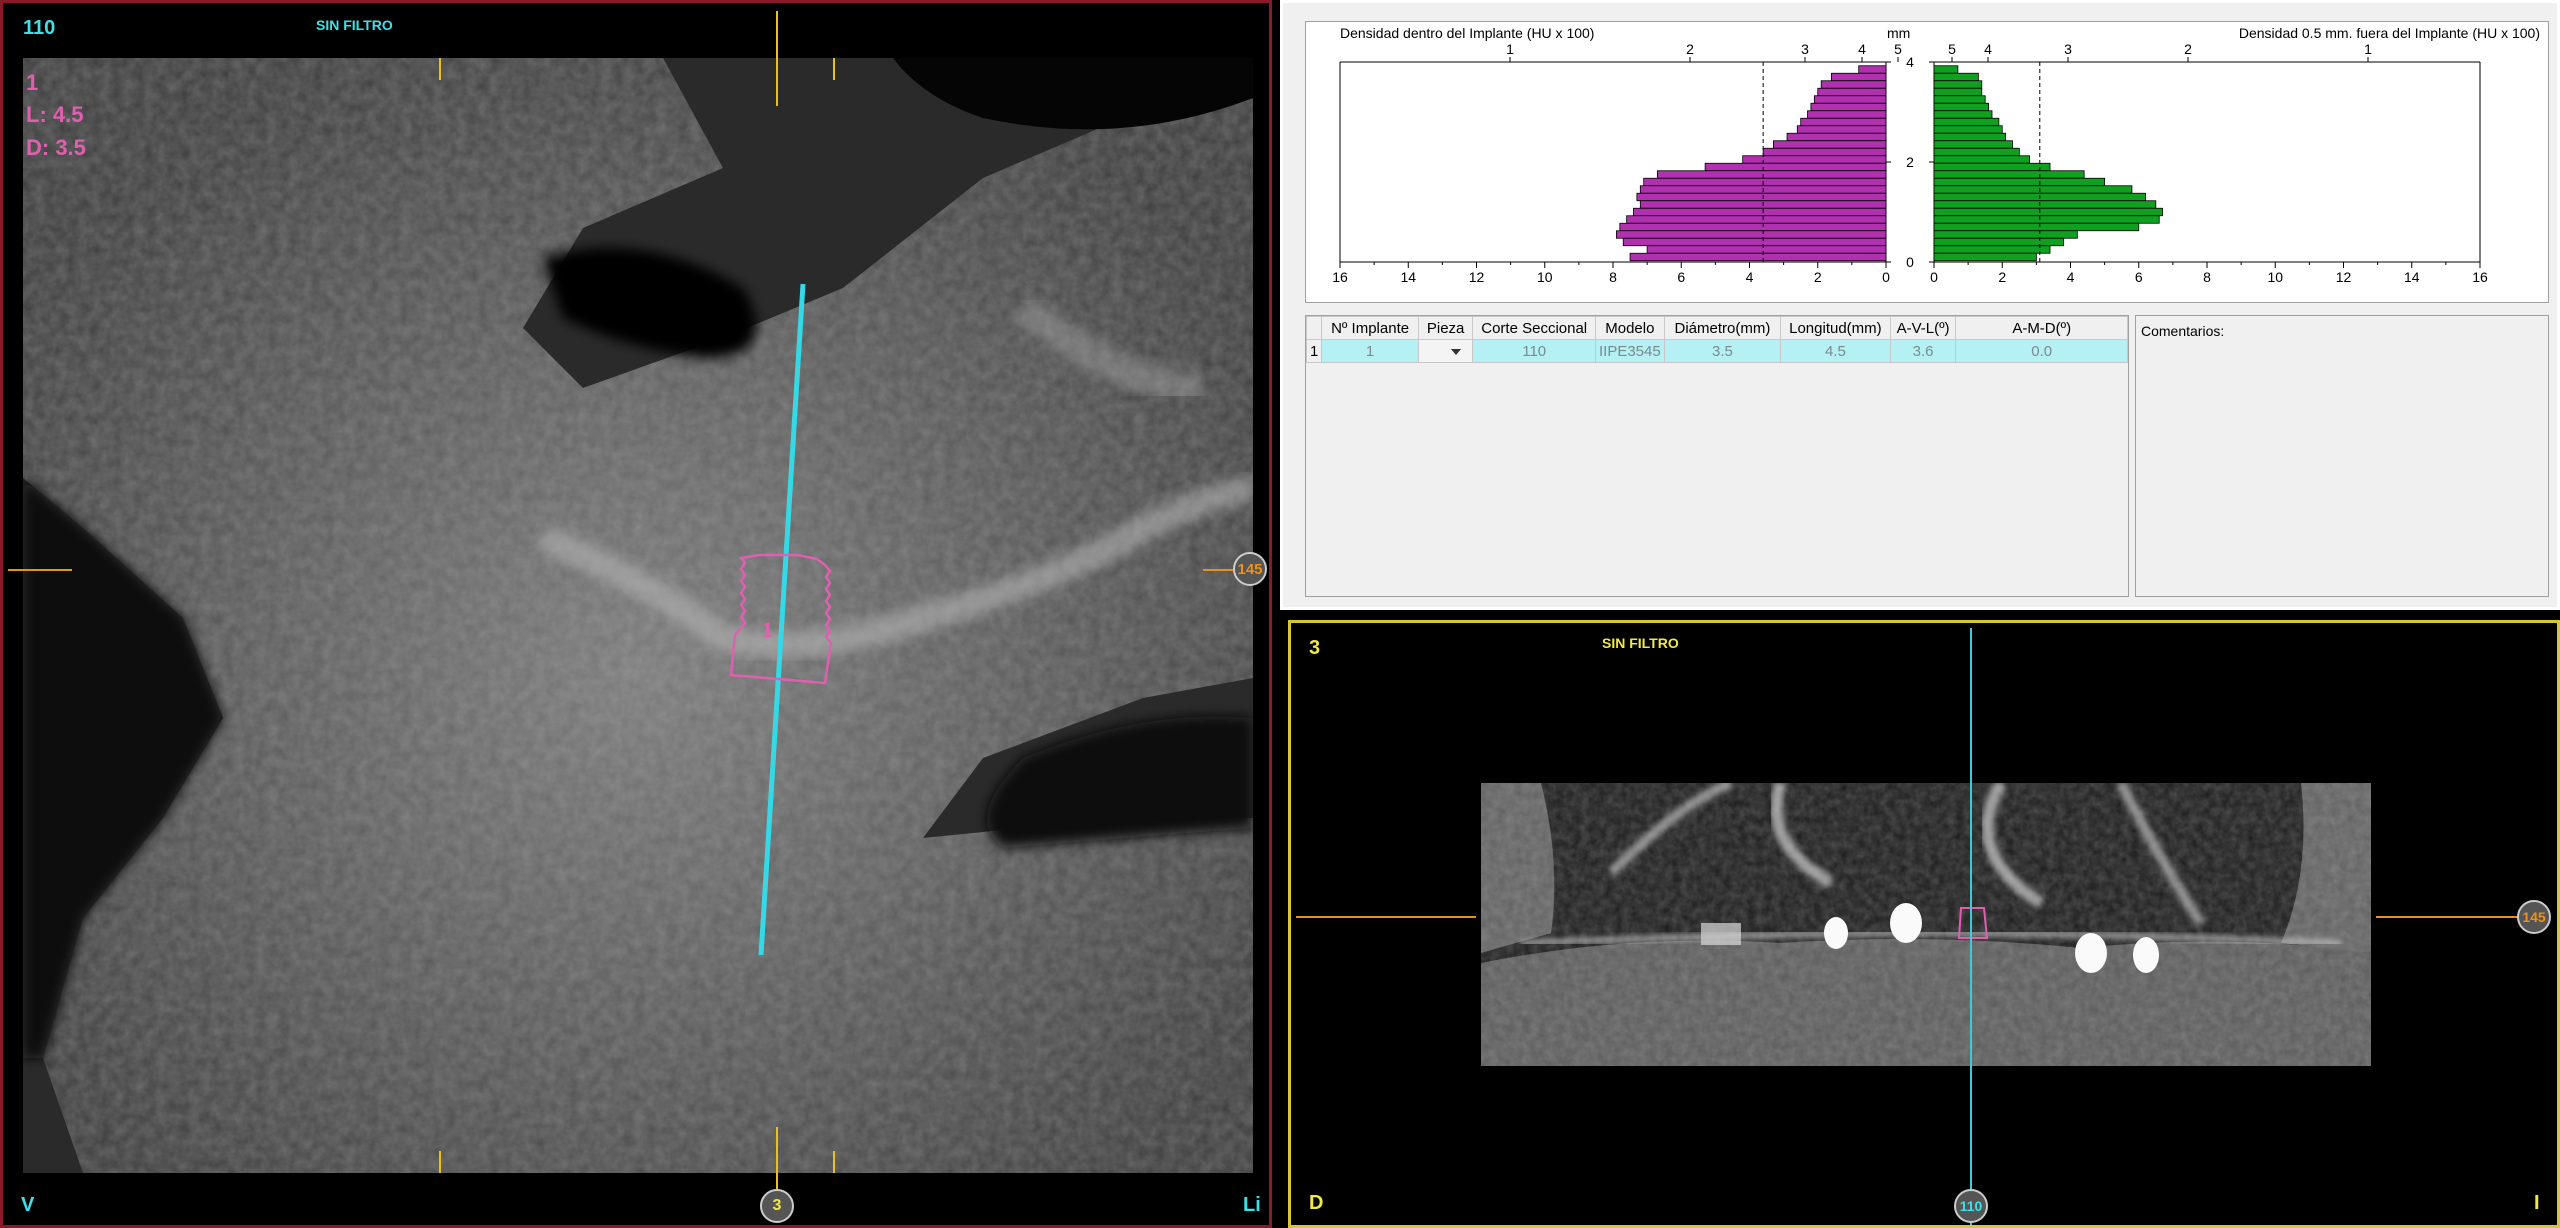 This screenshot has width=2560, height=1228. I want to click on panoramic-image, so click(1926, 924).